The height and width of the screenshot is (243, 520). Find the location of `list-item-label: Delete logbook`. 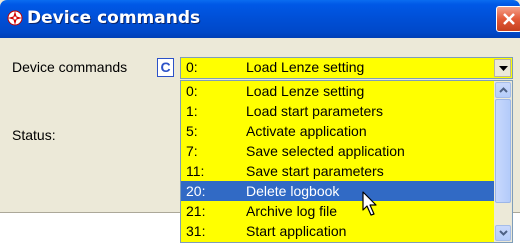

list-item-label: Delete logbook is located at coordinates (293, 191).